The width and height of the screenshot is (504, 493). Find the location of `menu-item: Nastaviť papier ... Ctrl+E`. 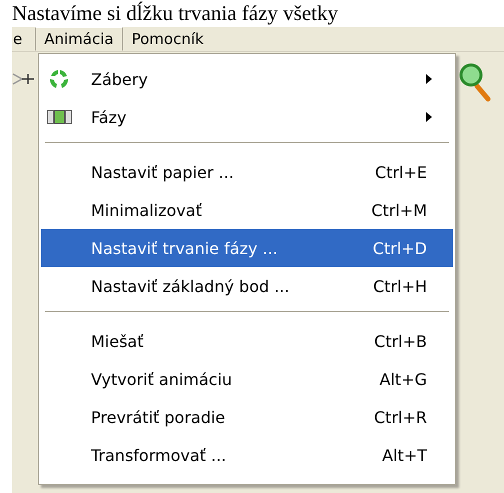

menu-item: Nastaviť papier ... Ctrl+E is located at coordinates (247, 172).